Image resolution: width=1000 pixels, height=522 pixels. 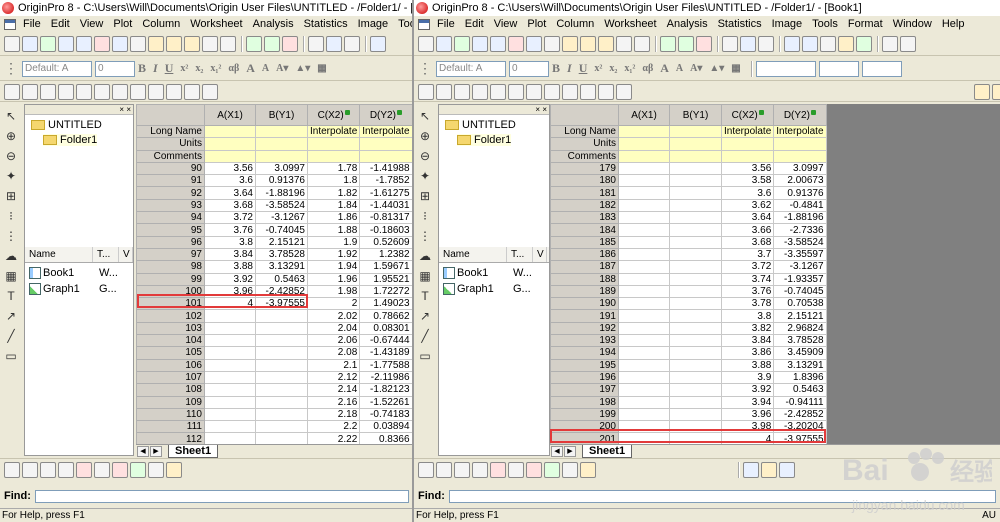 What do you see at coordinates (192, 91) in the screenshot?
I see `group-icon` at bounding box center [192, 91].